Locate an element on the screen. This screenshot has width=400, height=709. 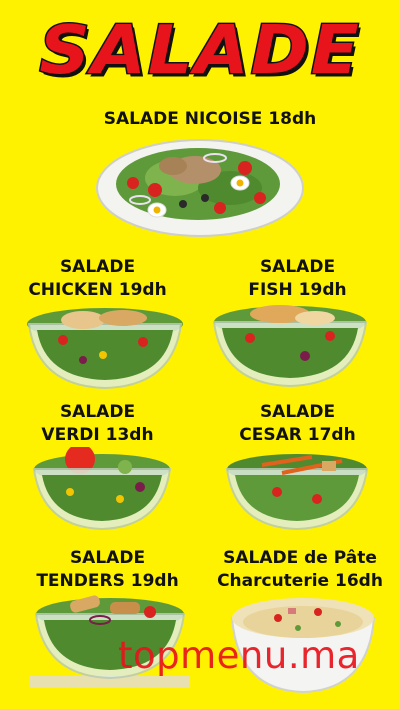
menu-title: SALADE is located at coordinates (199, 50).